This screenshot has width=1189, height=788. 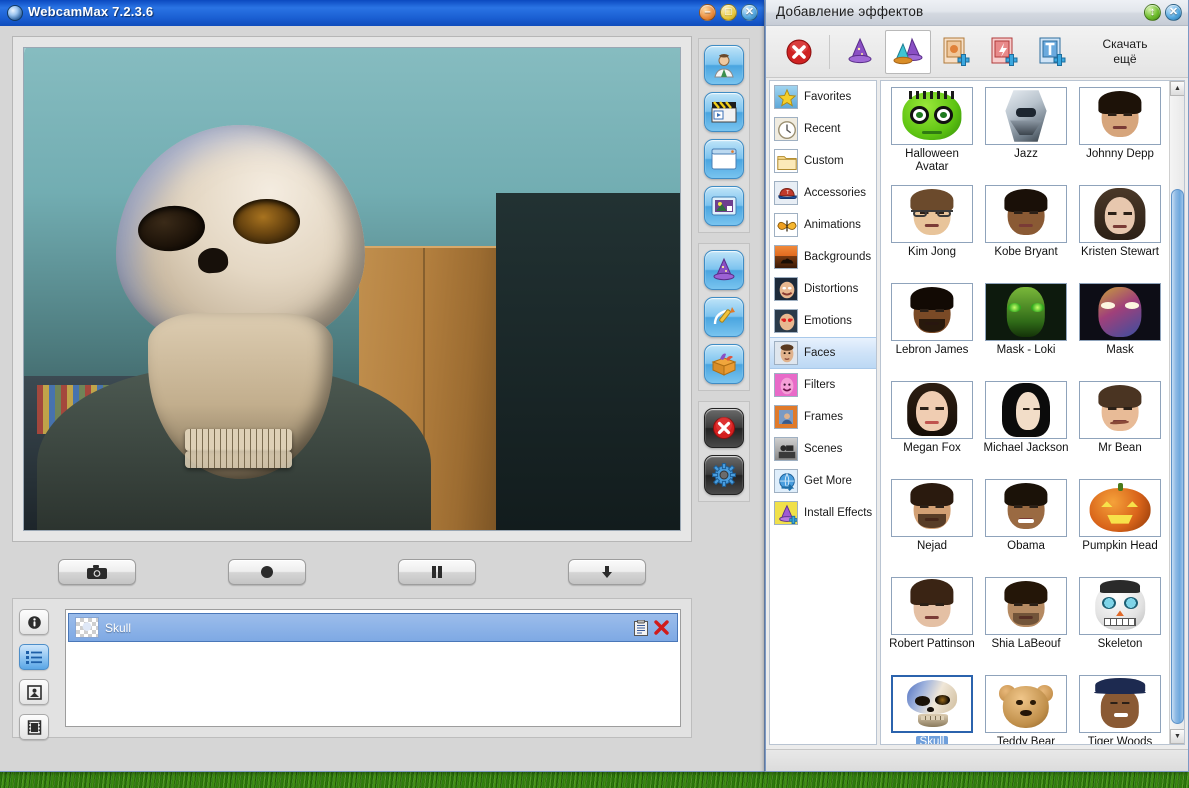 I want to click on category-item-faces: Faces, so click(x=823, y=353).